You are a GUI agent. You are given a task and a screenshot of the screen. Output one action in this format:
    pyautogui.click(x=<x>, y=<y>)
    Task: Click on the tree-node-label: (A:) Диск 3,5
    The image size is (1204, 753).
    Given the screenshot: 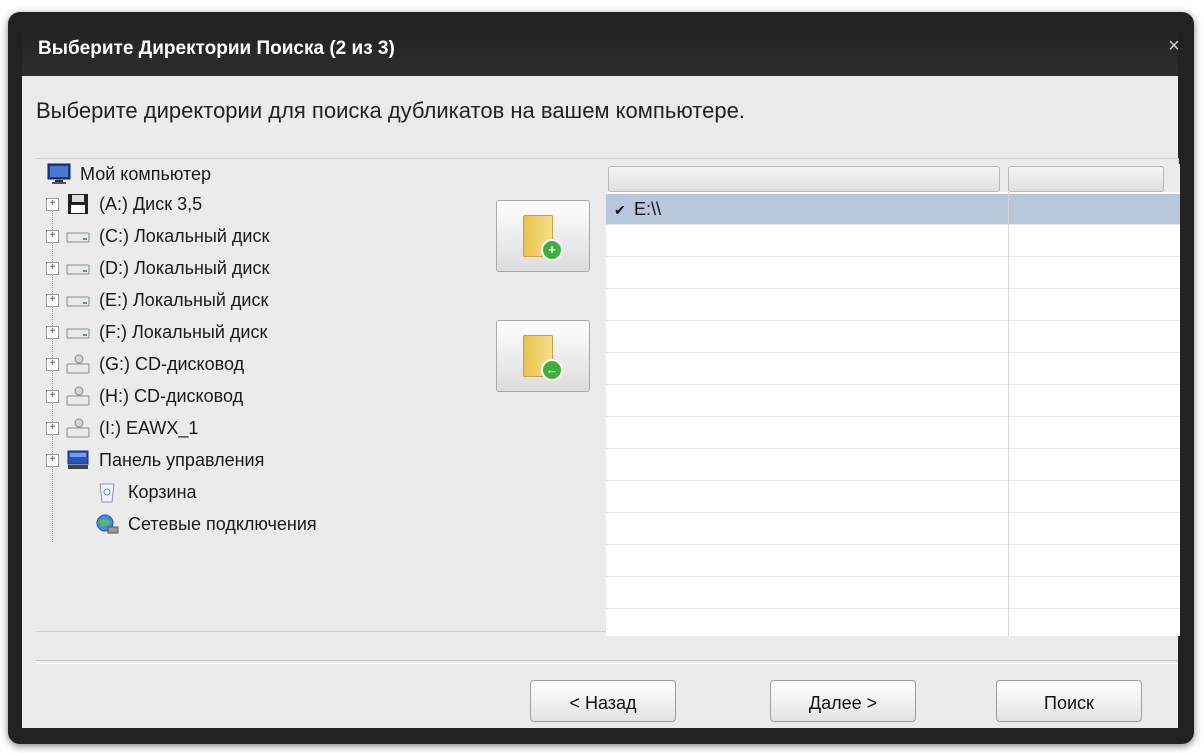 What is the action you would take?
    pyautogui.click(x=151, y=203)
    